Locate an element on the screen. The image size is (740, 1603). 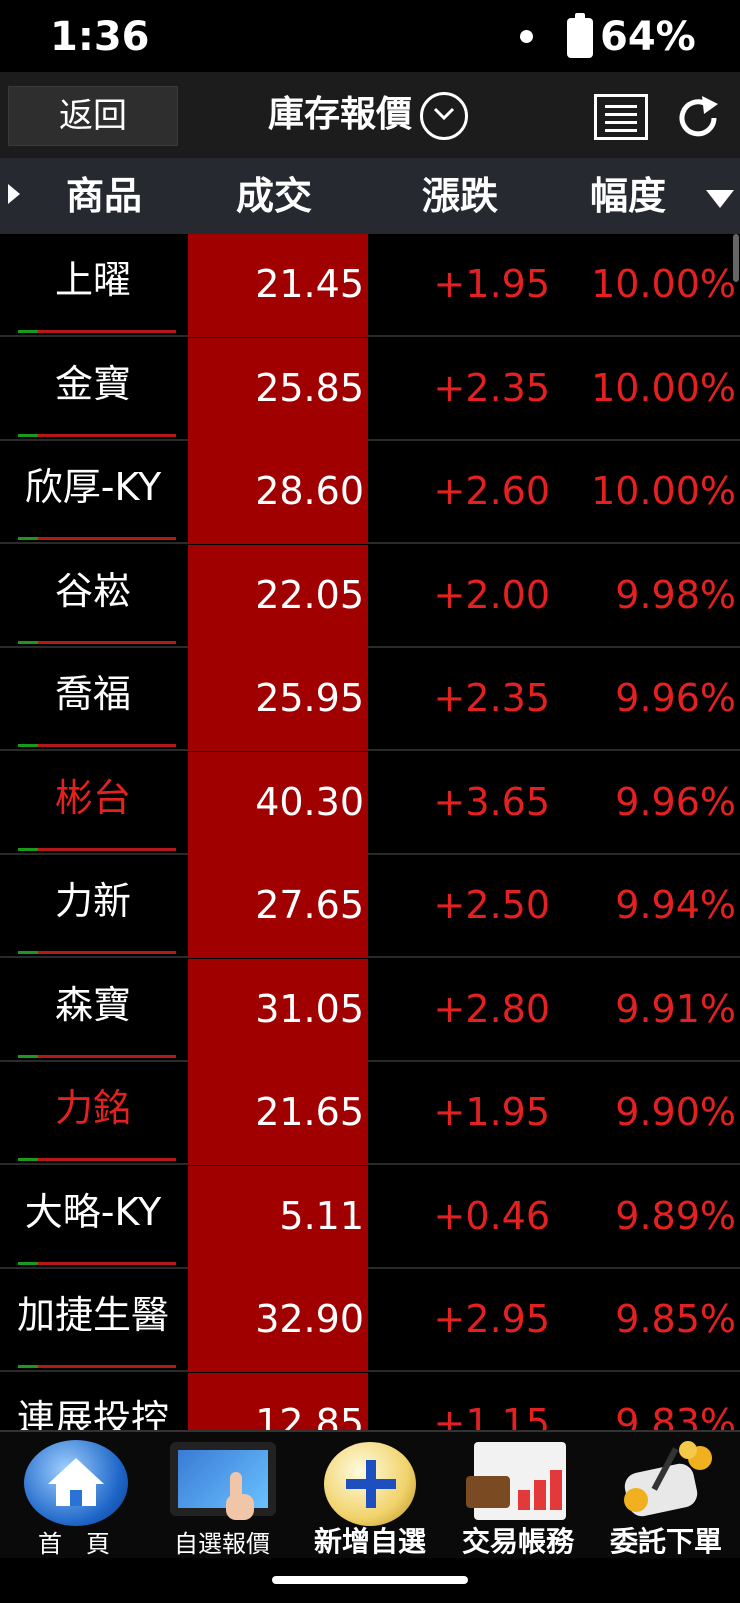
column-change: 漲跌 is located at coordinates (460, 196).